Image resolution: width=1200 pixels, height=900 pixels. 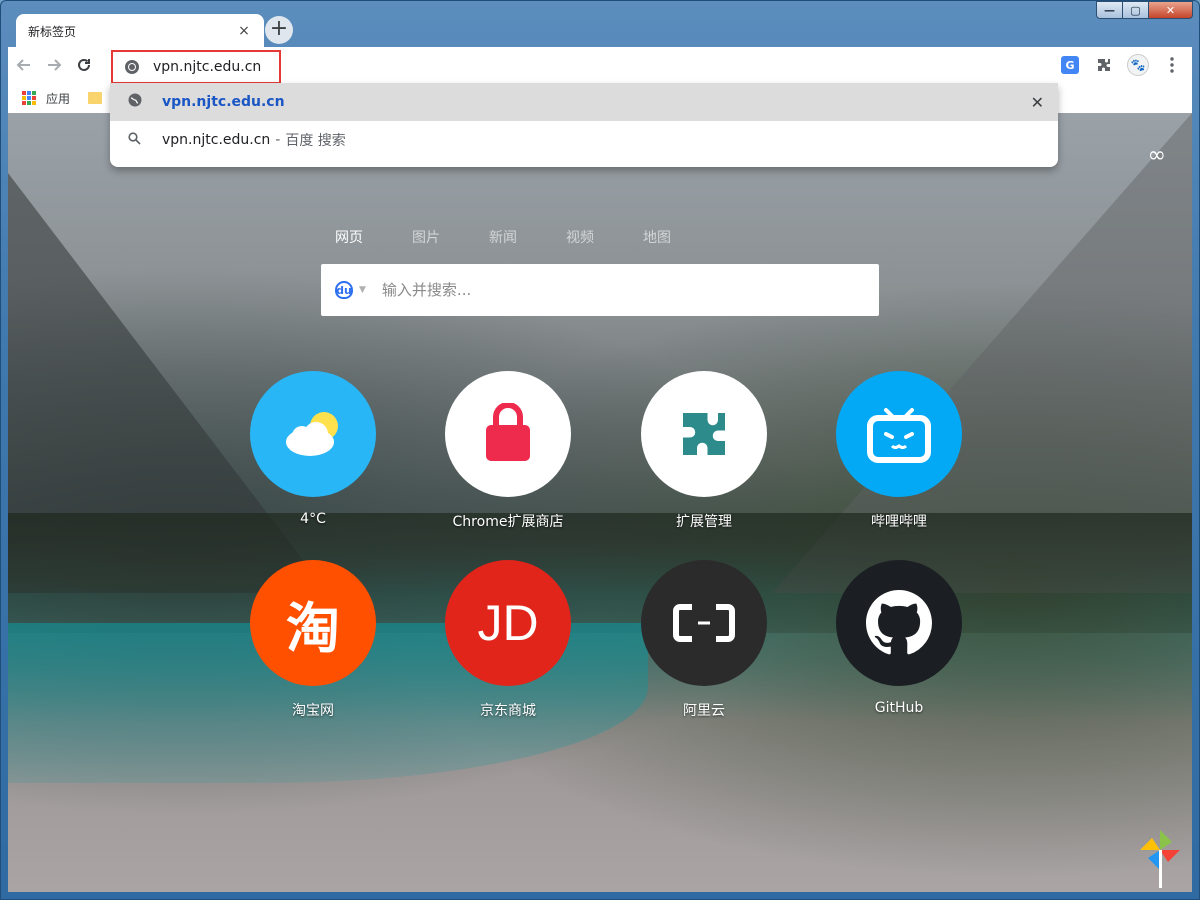 I want to click on tile-chrome-store: Chrome扩展商店, so click(x=508, y=451).